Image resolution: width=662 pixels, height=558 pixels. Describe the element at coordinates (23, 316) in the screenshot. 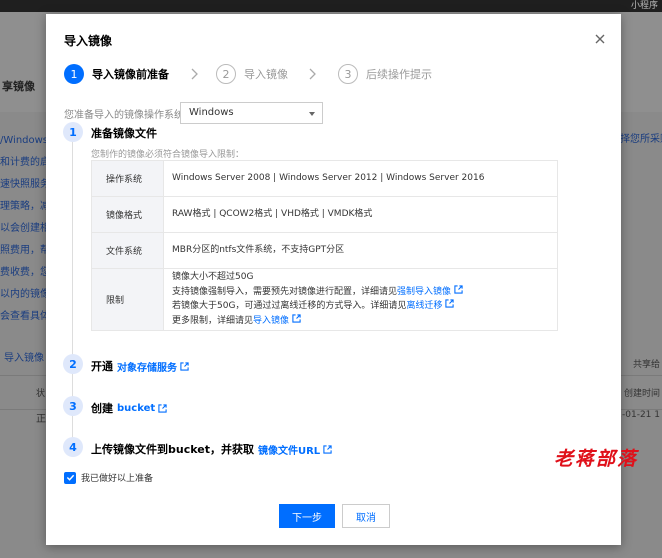

I see `background-line: 会查看具体说` at that location.